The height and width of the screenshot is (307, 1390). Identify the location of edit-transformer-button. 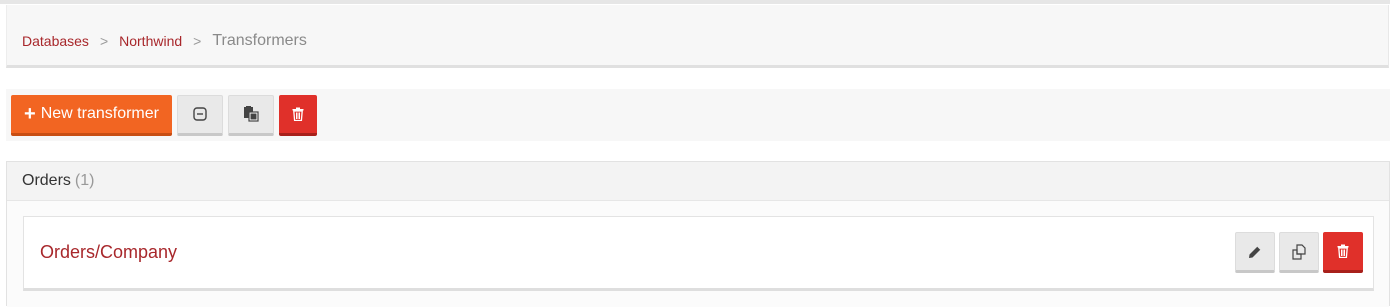
(1255, 252).